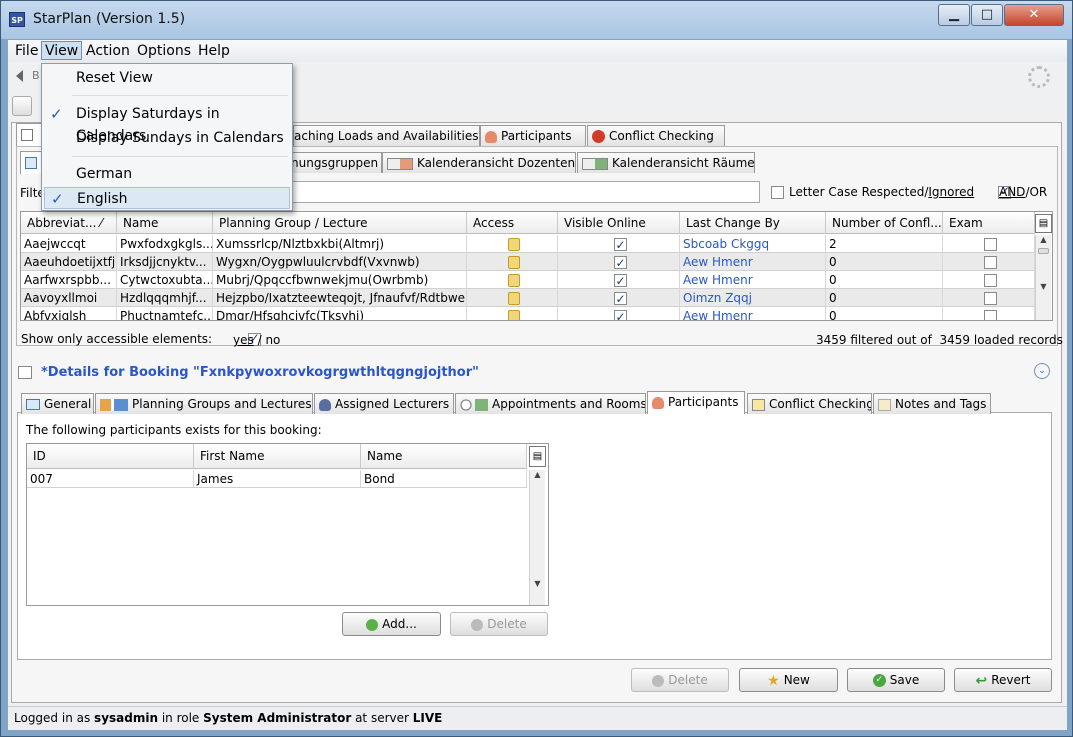  What do you see at coordinates (896, 680) in the screenshot?
I see `save-button: ✓ Save` at bounding box center [896, 680].